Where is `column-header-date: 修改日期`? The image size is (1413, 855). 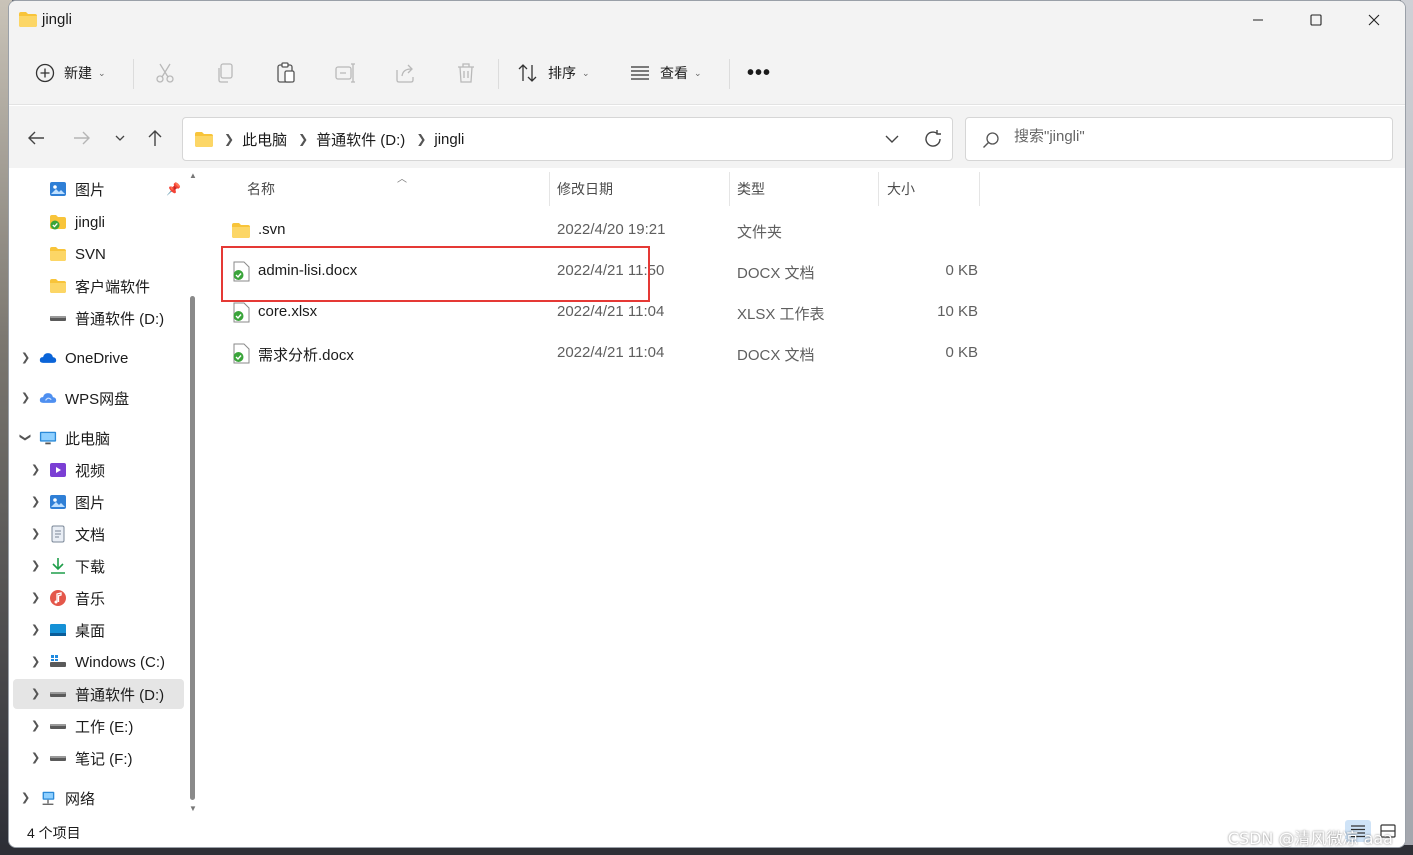
column-header-date: 修改日期 is located at coordinates (585, 189).